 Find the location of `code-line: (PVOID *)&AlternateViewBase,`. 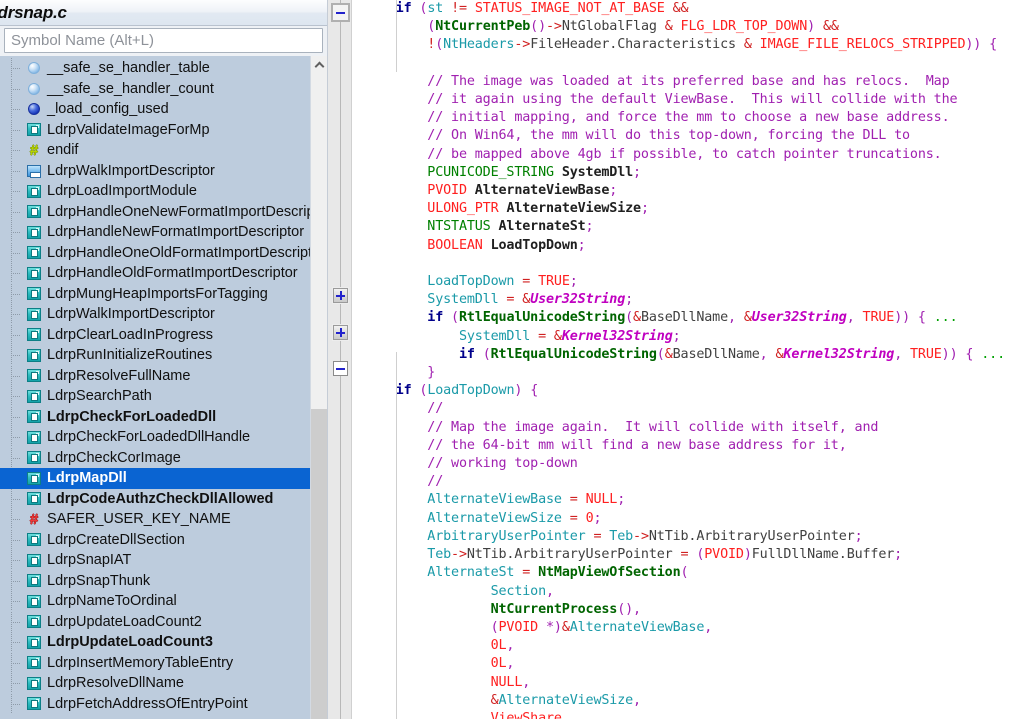

code-line: (PVOID *)&AlternateViewBase, is located at coordinates (538, 627).